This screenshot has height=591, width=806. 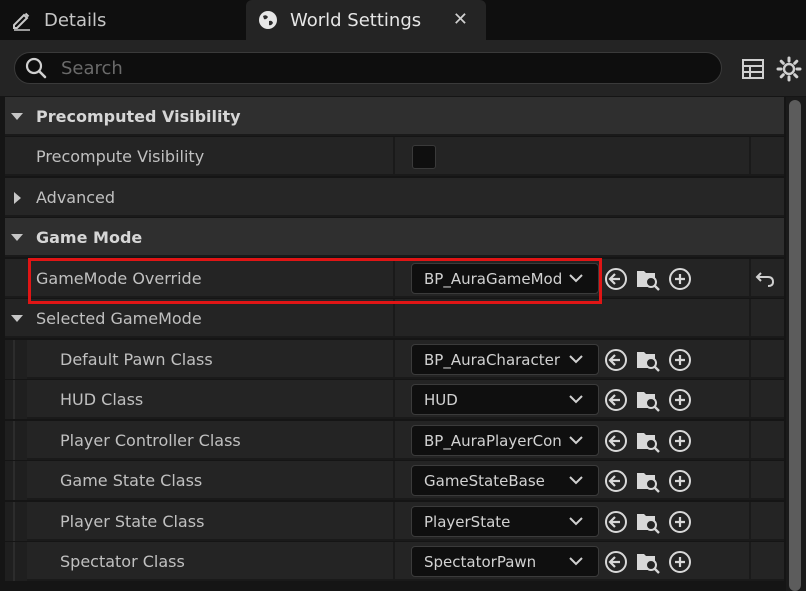 I want to click on tab-world-settings: World Settings ✕, so click(x=366, y=20).